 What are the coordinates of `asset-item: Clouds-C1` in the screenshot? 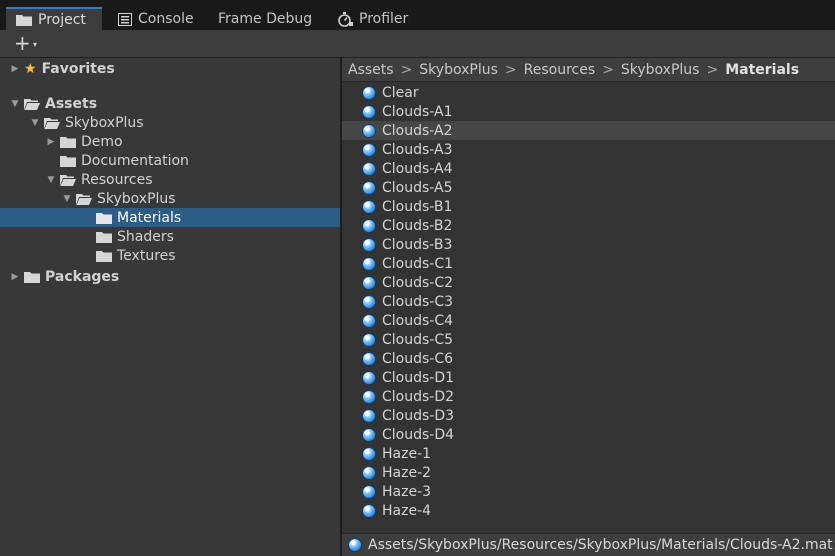 It's located at (588, 263).